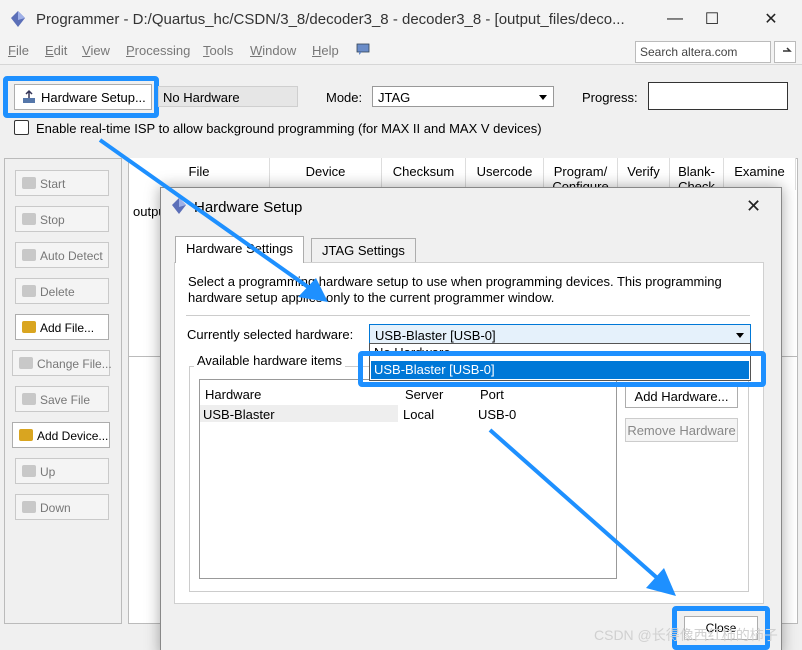 Image resolution: width=802 pixels, height=650 pixels. What do you see at coordinates (344, 97) in the screenshot?
I see `mode-label: Mode:` at bounding box center [344, 97].